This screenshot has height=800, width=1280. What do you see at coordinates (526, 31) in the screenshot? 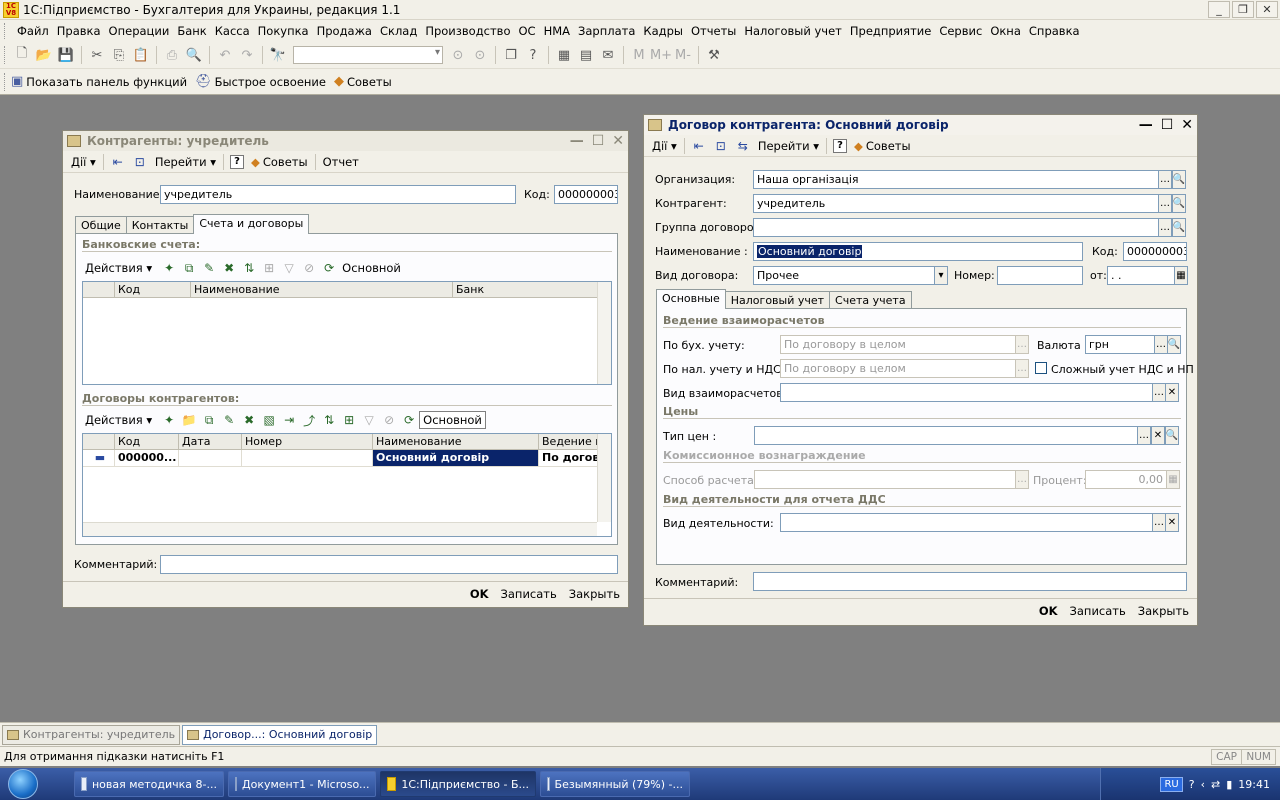
I see `menu-fixed-assets: ОС` at bounding box center [526, 31].